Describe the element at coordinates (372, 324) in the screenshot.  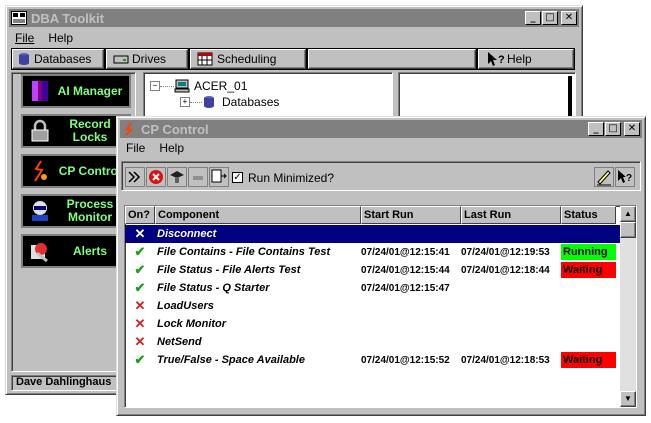
I see `table-row: ✕ Lock Monitor` at that location.